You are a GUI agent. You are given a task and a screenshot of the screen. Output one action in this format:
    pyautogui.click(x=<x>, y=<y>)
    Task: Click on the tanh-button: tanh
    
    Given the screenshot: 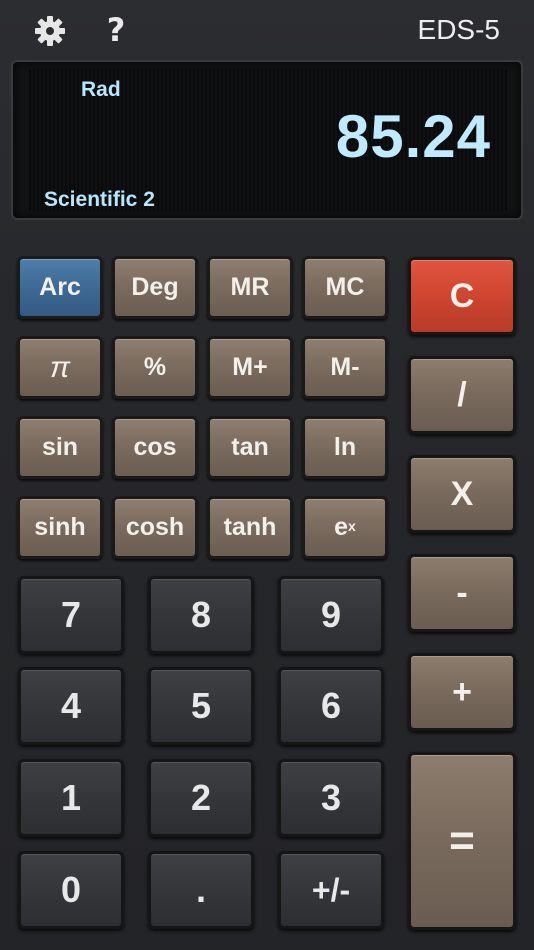 What is the action you would take?
    pyautogui.click(x=250, y=527)
    